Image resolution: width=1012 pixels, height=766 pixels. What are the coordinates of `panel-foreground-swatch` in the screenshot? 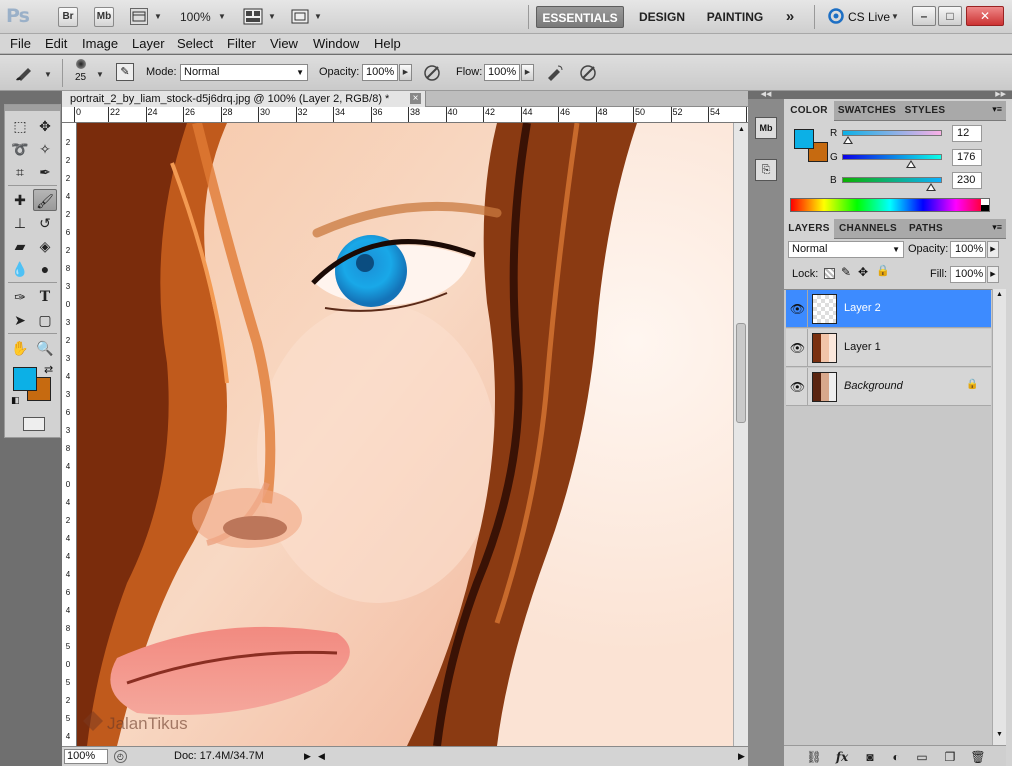 It's located at (804, 139).